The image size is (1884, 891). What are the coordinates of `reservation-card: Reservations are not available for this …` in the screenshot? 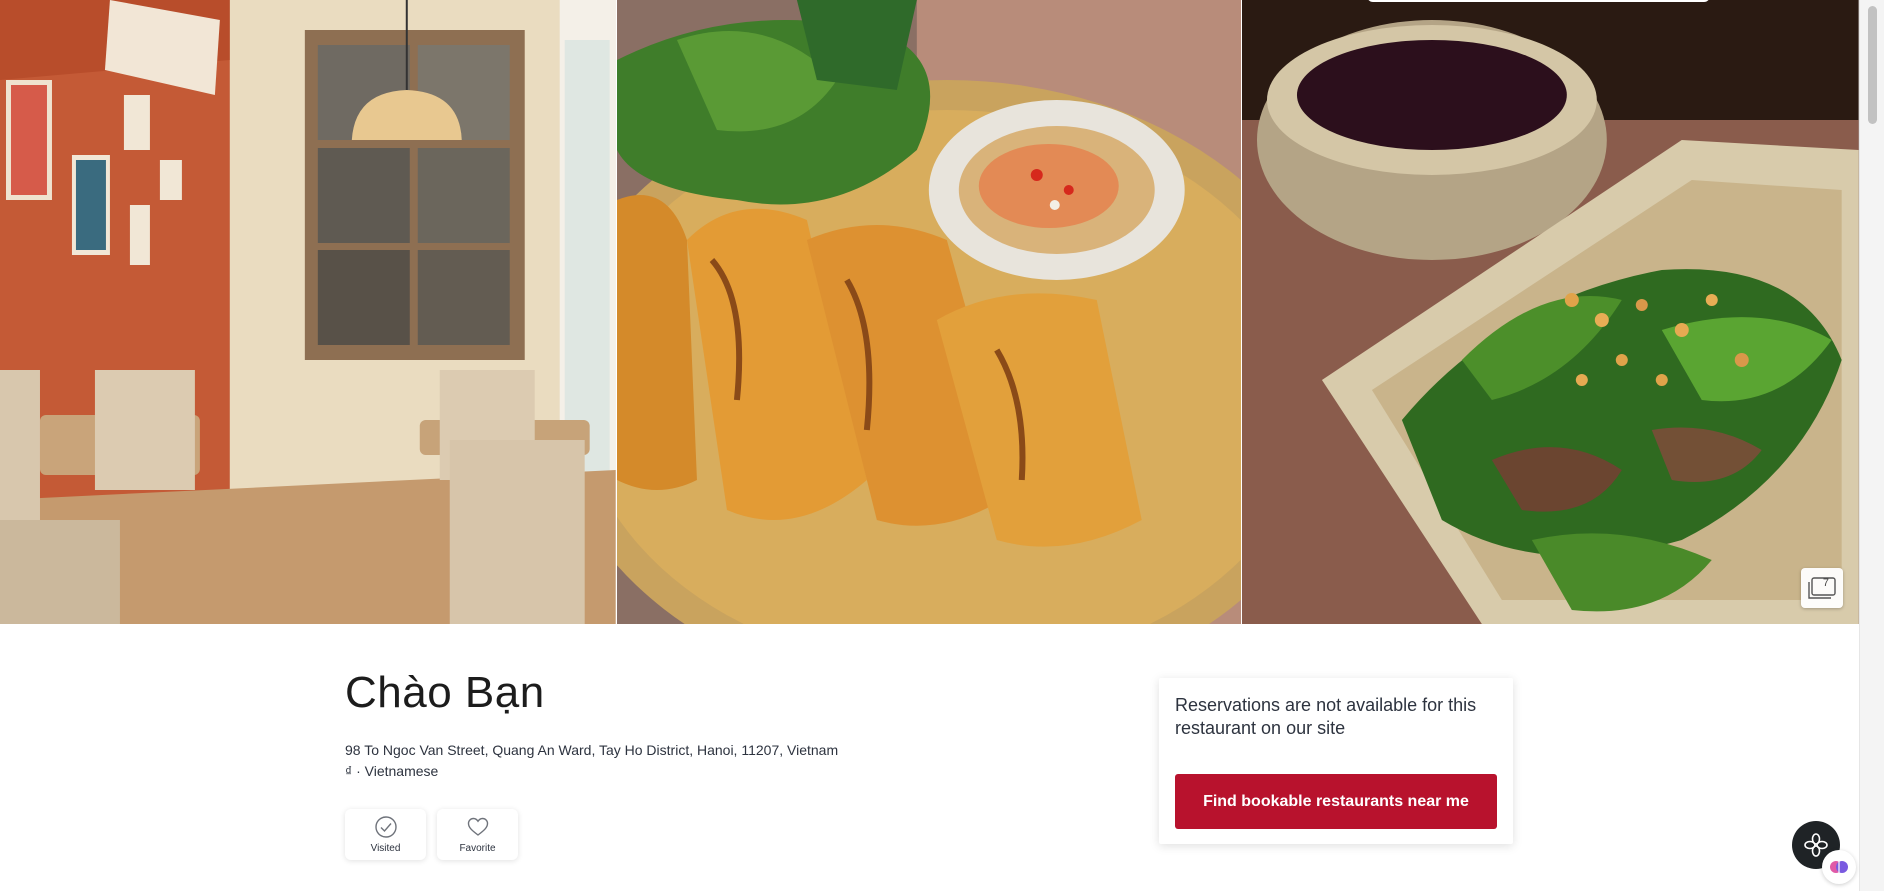 It's located at (1336, 761).